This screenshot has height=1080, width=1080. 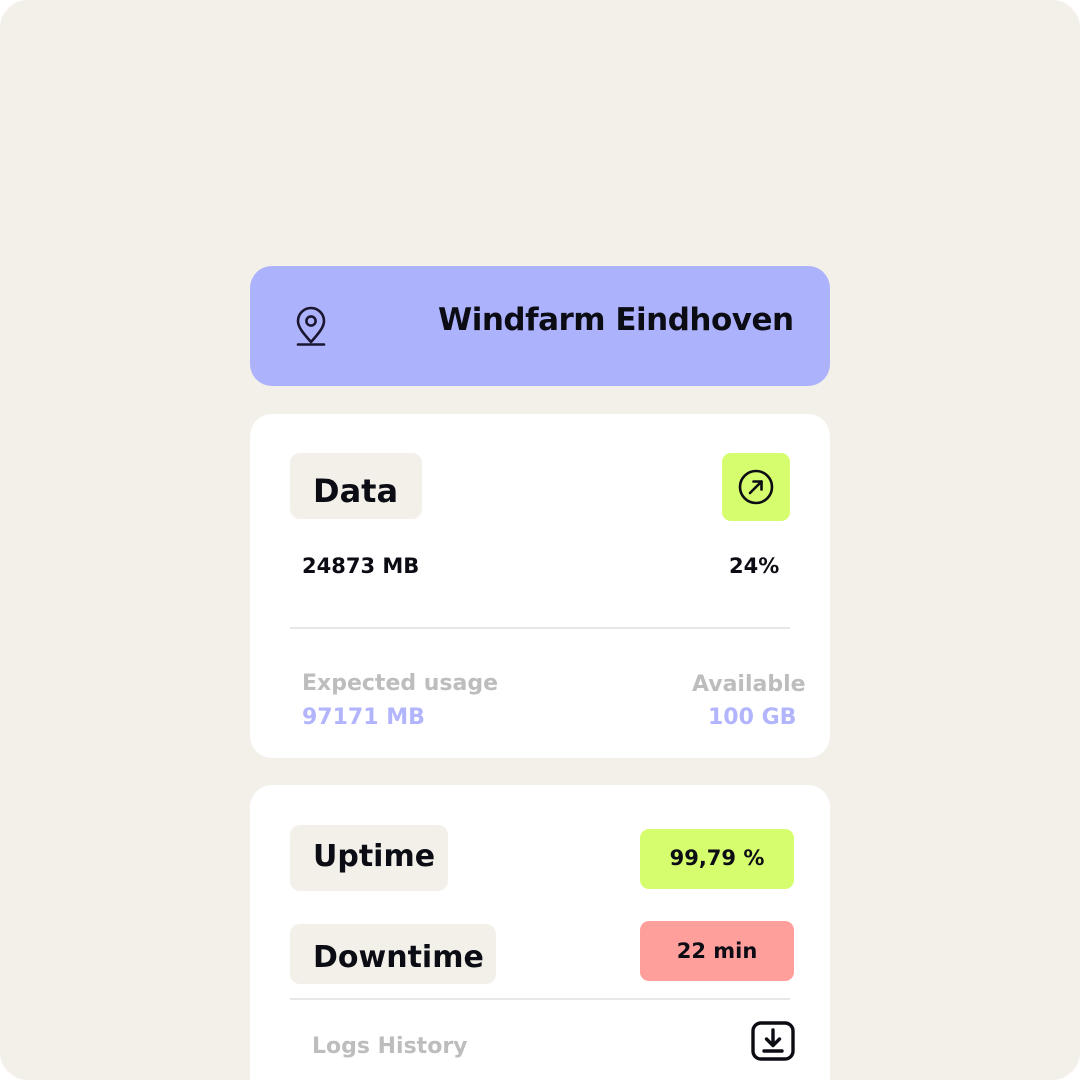 I want to click on location-title: Windfarm Eindhoven, so click(x=616, y=320).